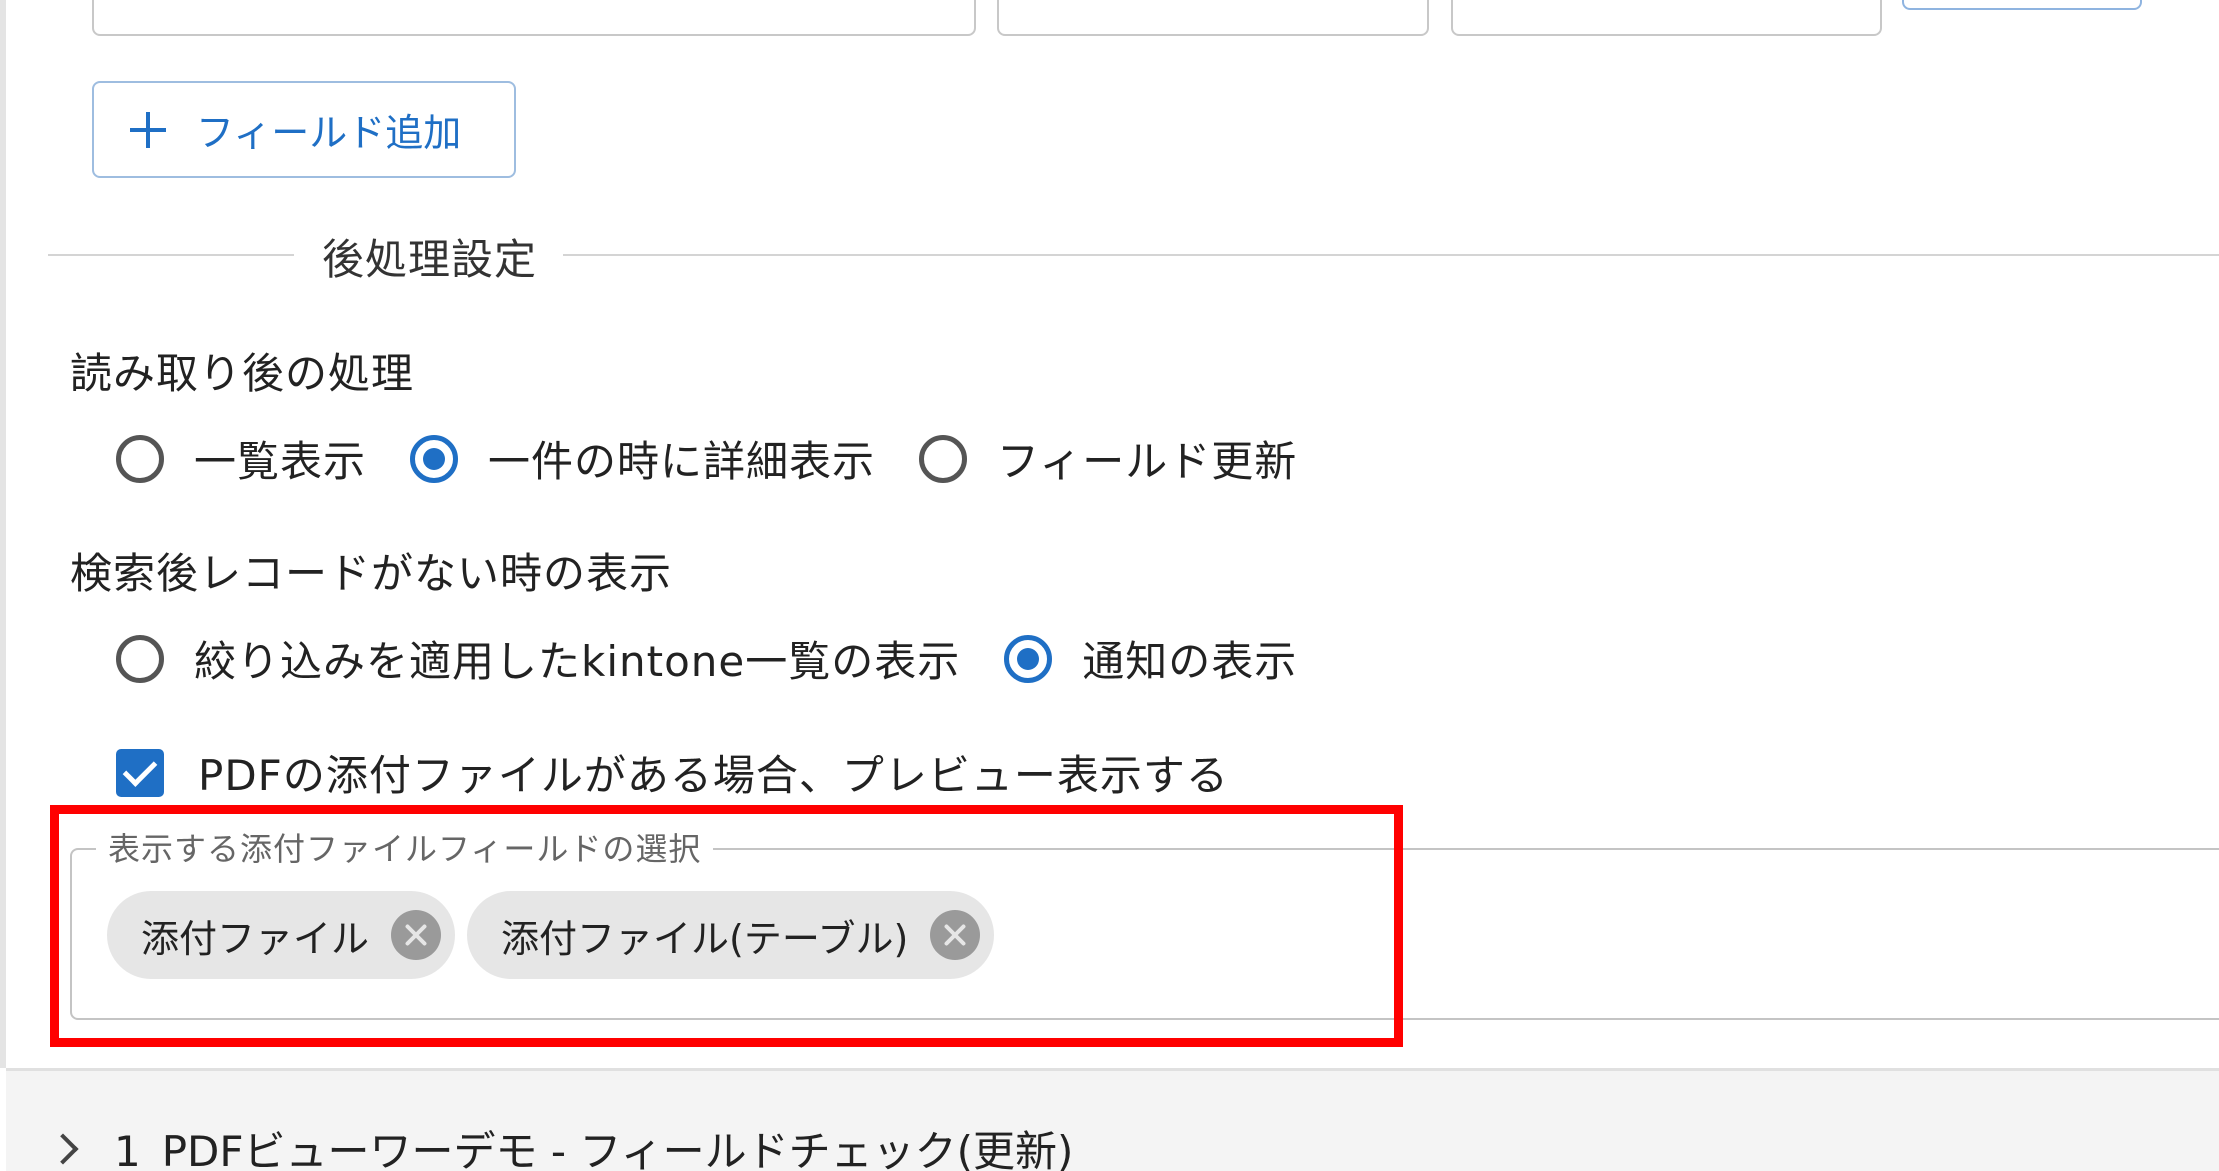  Describe the element at coordinates (63, 1148) in the screenshot. I see `chevron-right-icon` at that location.